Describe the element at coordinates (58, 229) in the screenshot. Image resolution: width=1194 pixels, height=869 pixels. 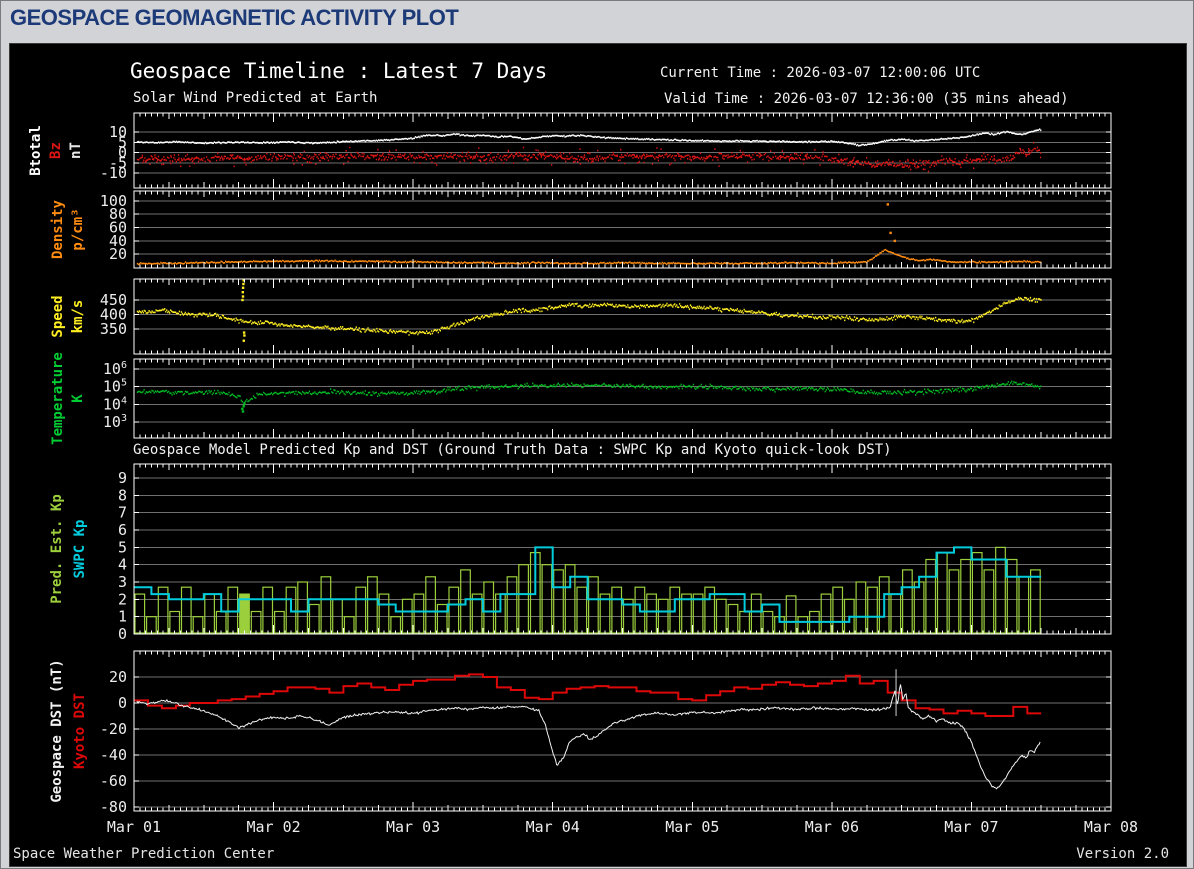
I see `svg-text: Density` at that location.